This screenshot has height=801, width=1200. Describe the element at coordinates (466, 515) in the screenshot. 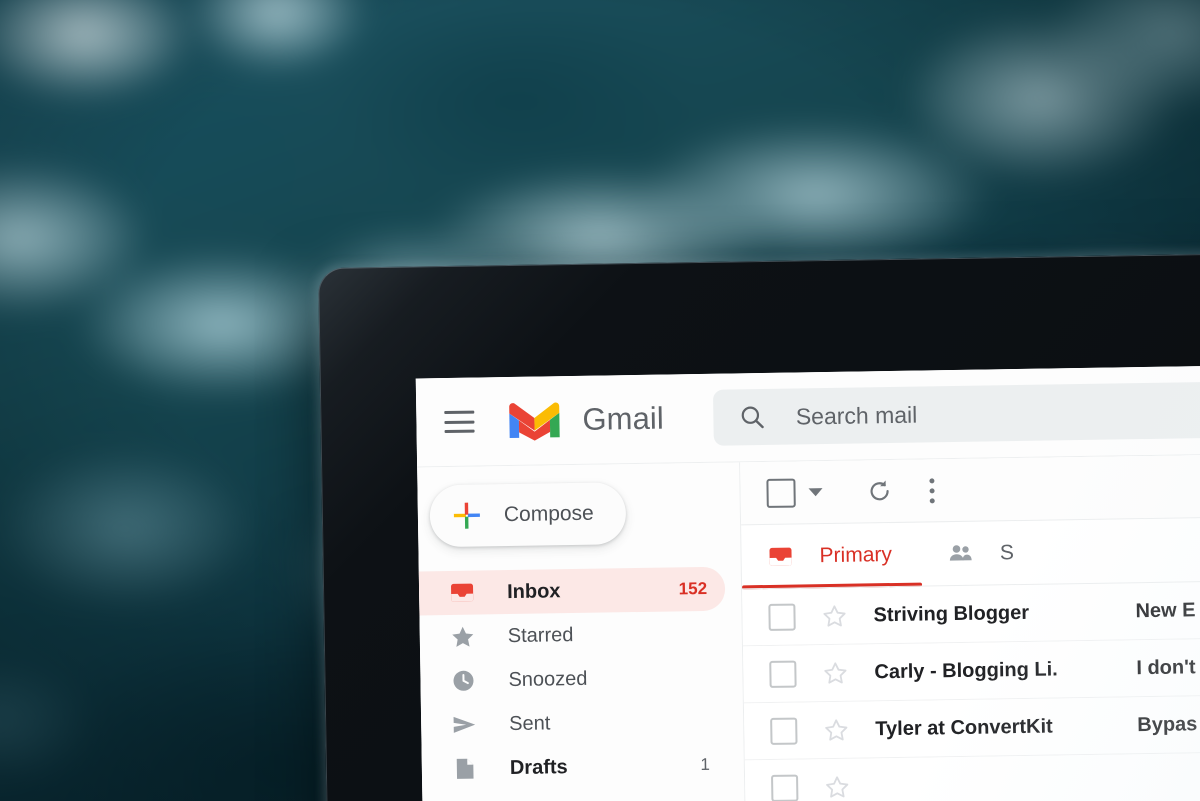

I see `plus-icon` at that location.